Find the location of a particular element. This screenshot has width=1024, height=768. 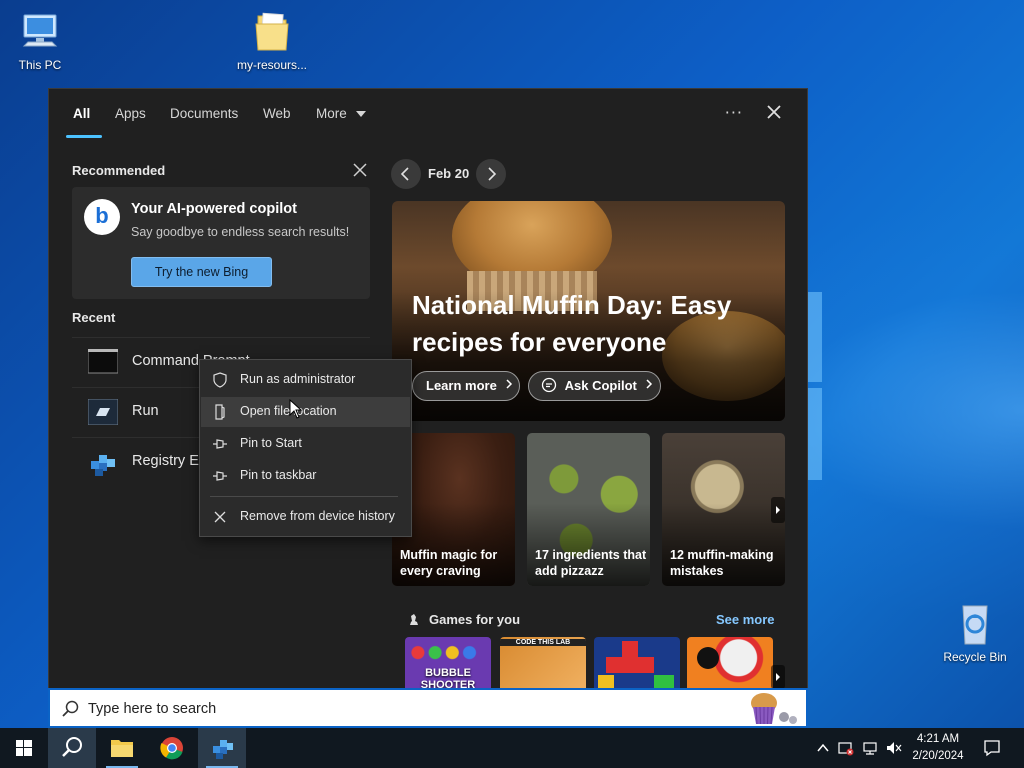

menu-item-pin-to-start: Pin to Start is located at coordinates (305, 444).